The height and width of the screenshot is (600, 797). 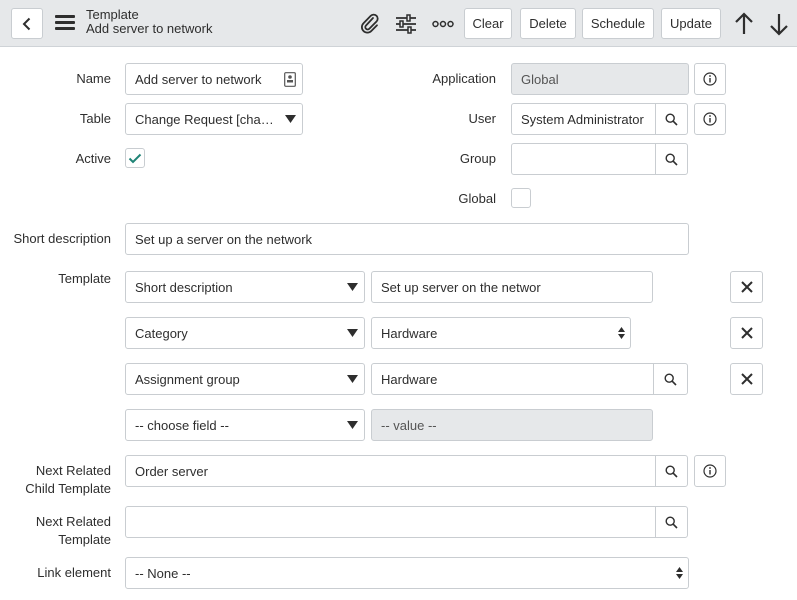 I want to click on table-label: Table, so click(x=95, y=118).